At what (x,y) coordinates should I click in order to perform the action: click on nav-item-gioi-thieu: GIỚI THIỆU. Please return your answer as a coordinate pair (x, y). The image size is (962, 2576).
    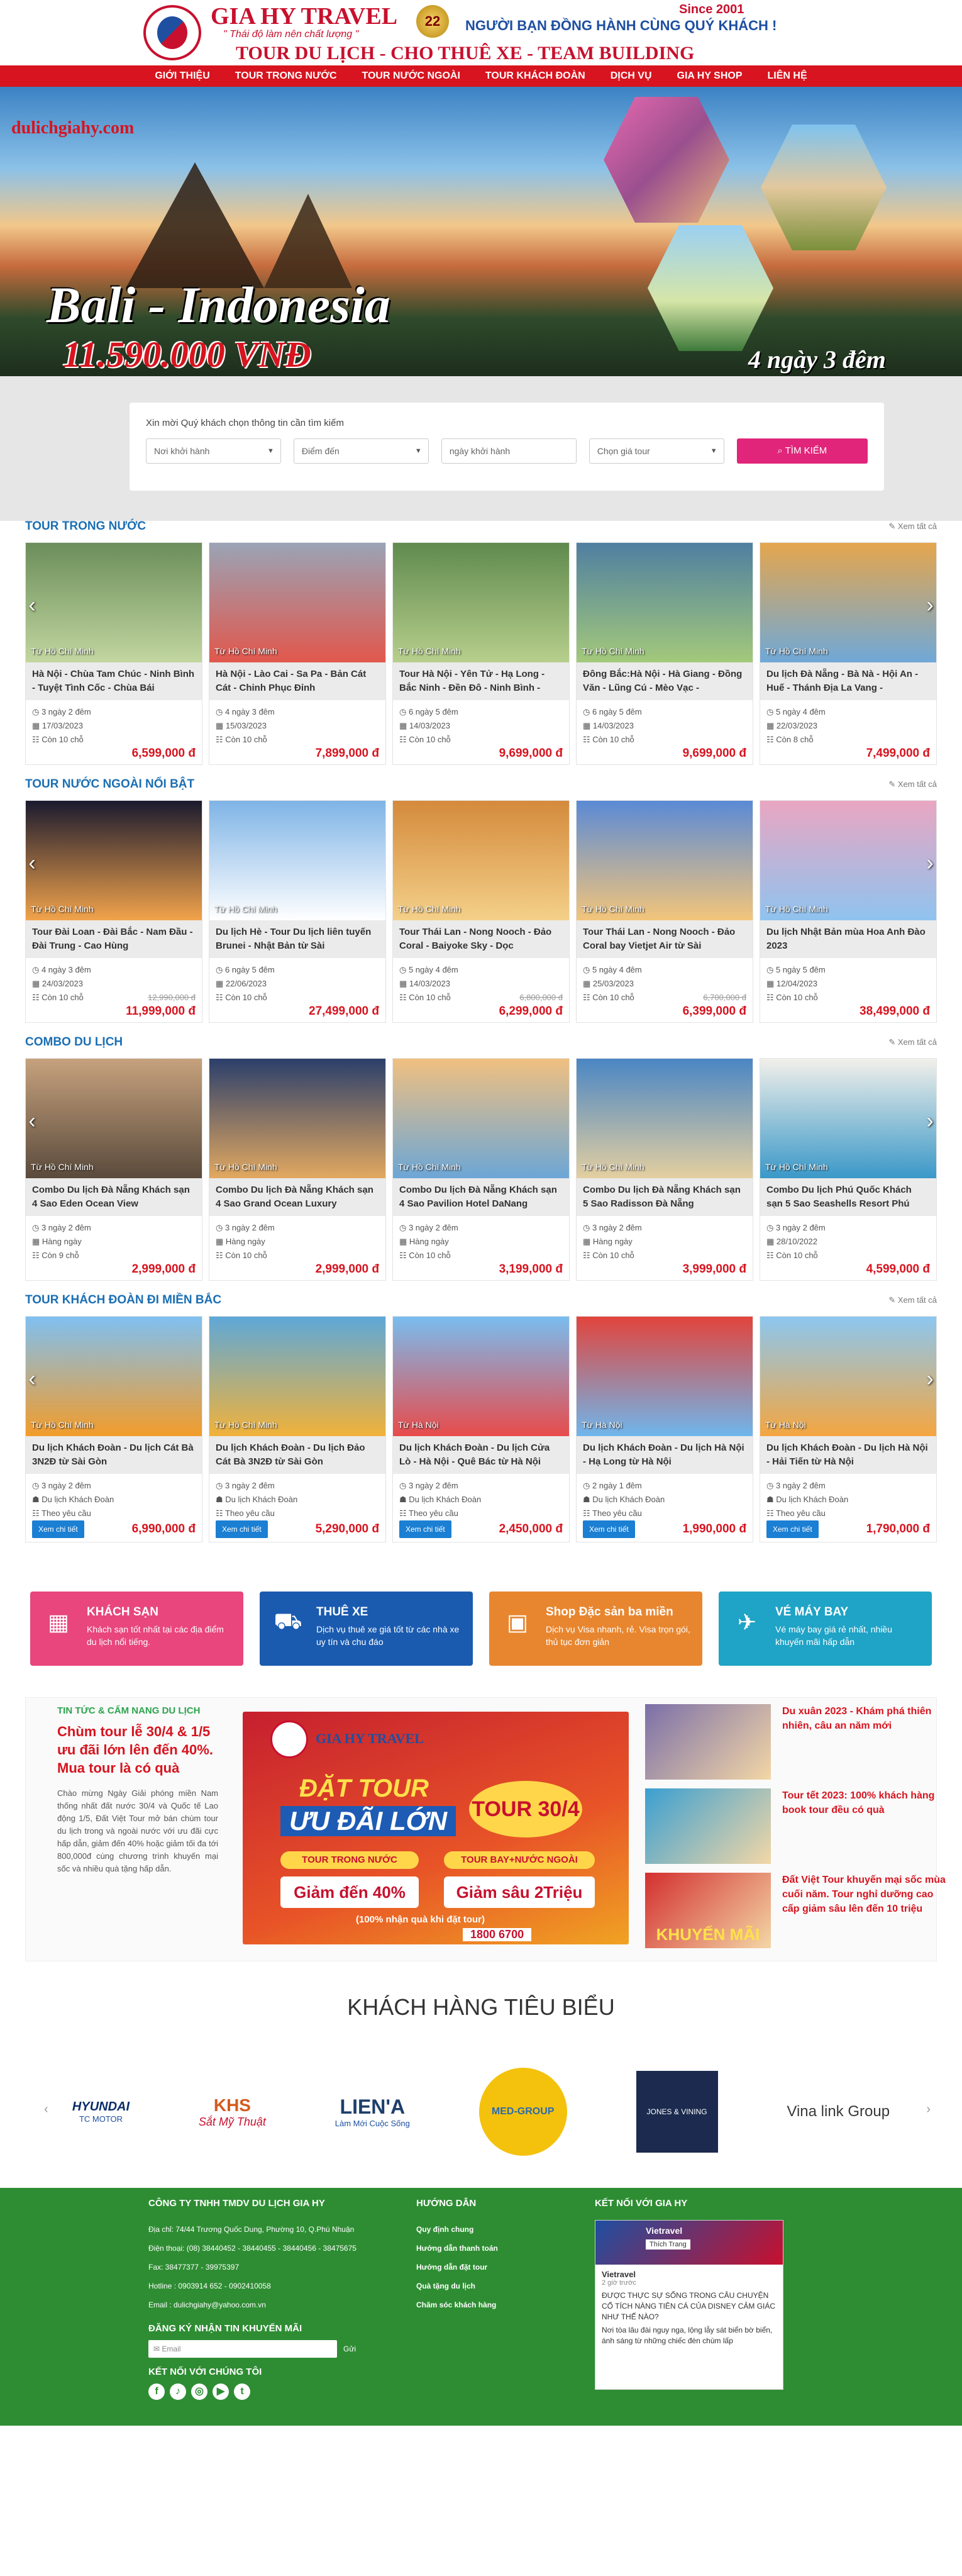
    Looking at the image, I should click on (182, 76).